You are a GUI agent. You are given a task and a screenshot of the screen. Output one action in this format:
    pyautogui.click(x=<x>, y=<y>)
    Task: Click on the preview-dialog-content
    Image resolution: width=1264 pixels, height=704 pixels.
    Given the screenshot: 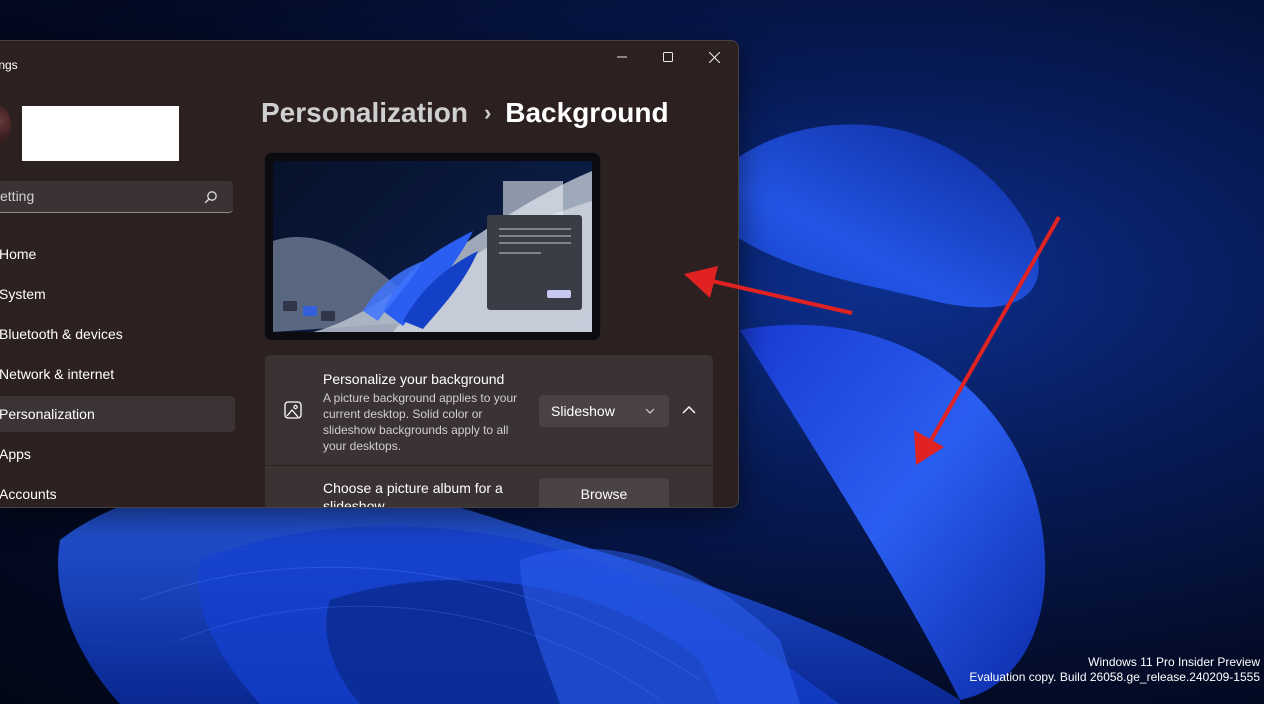 What is the action you would take?
    pyautogui.click(x=535, y=263)
    